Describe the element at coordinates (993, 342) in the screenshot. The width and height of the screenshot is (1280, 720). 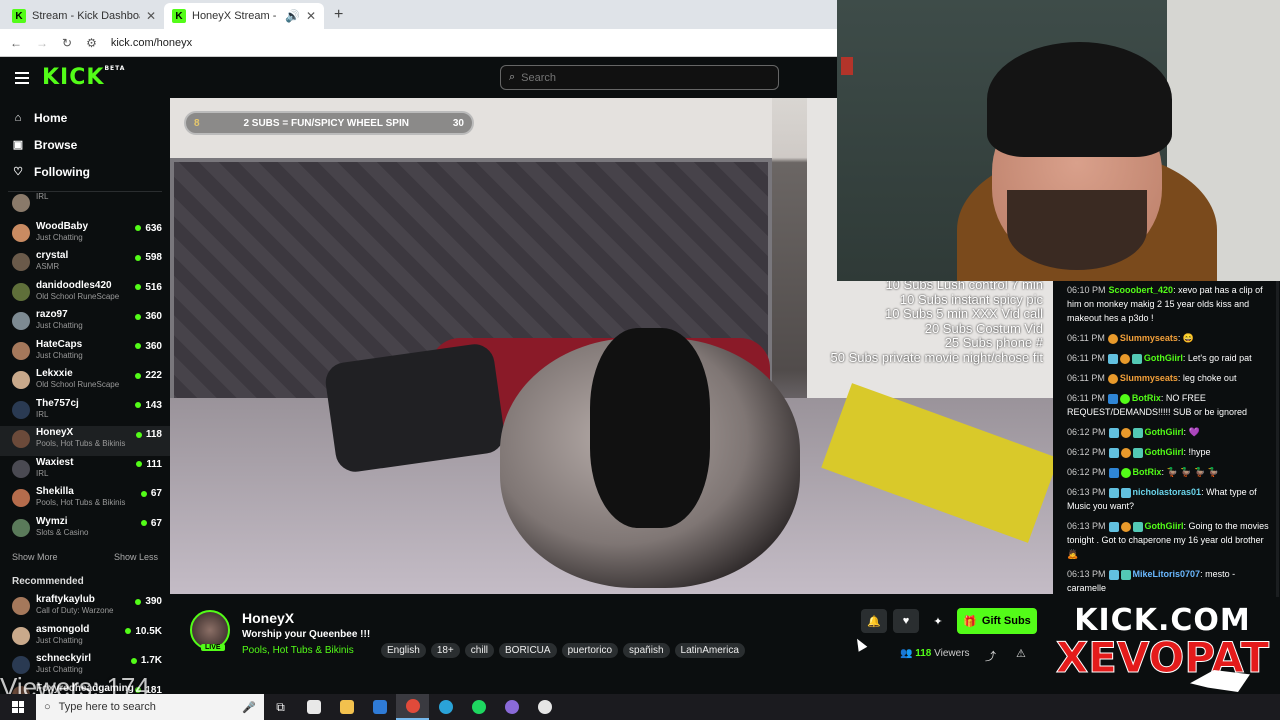
I see `sub-menu-line: 25 Subs phone #` at that location.